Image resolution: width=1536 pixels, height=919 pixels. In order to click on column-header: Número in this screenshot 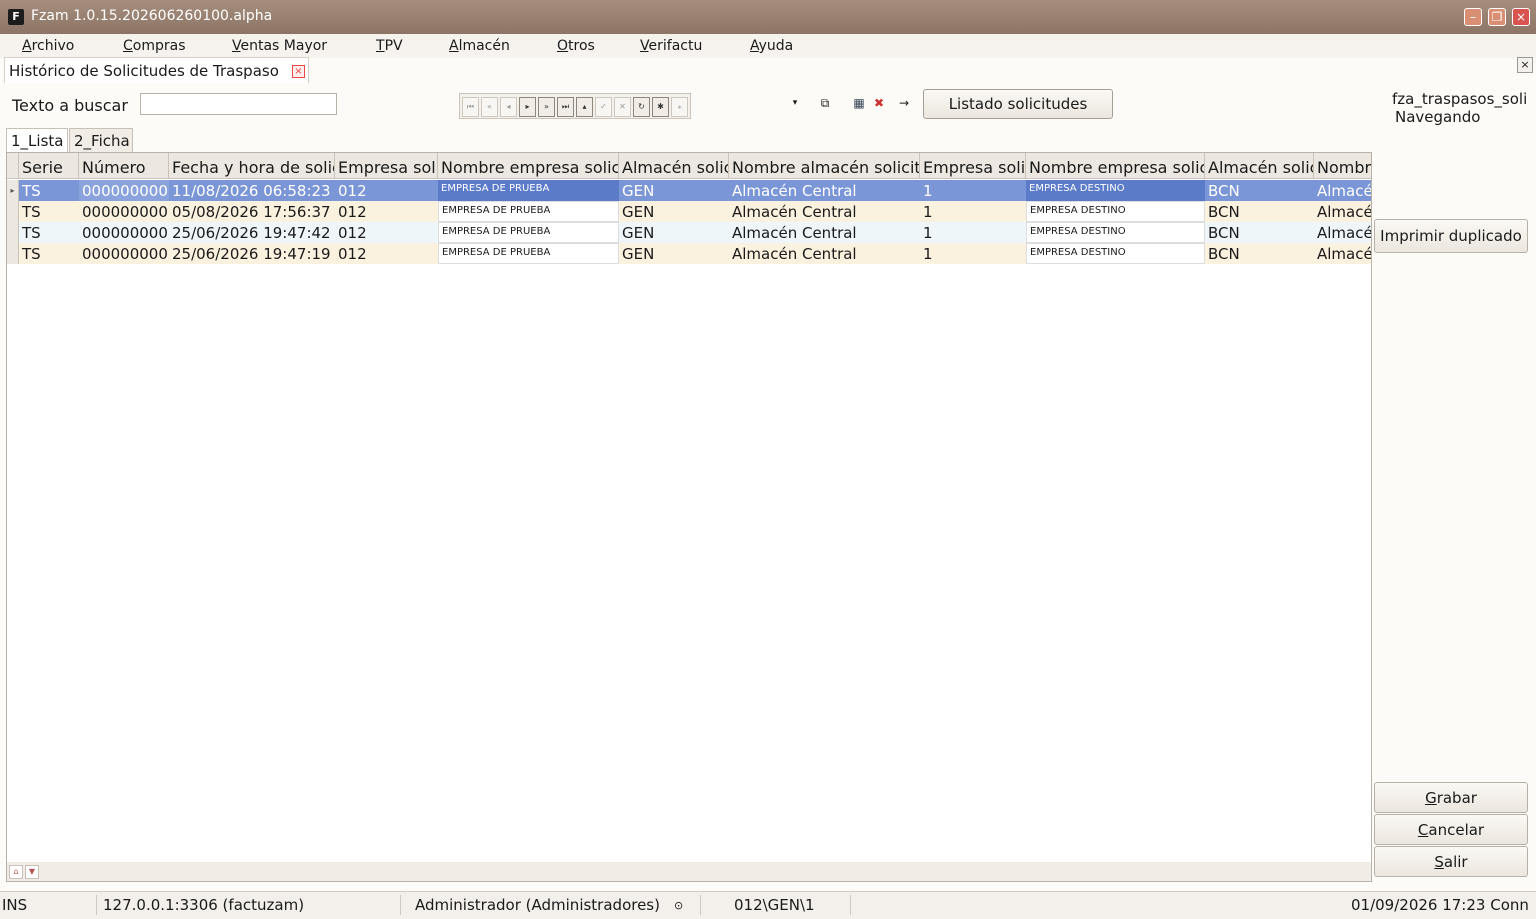, I will do `click(124, 166)`.